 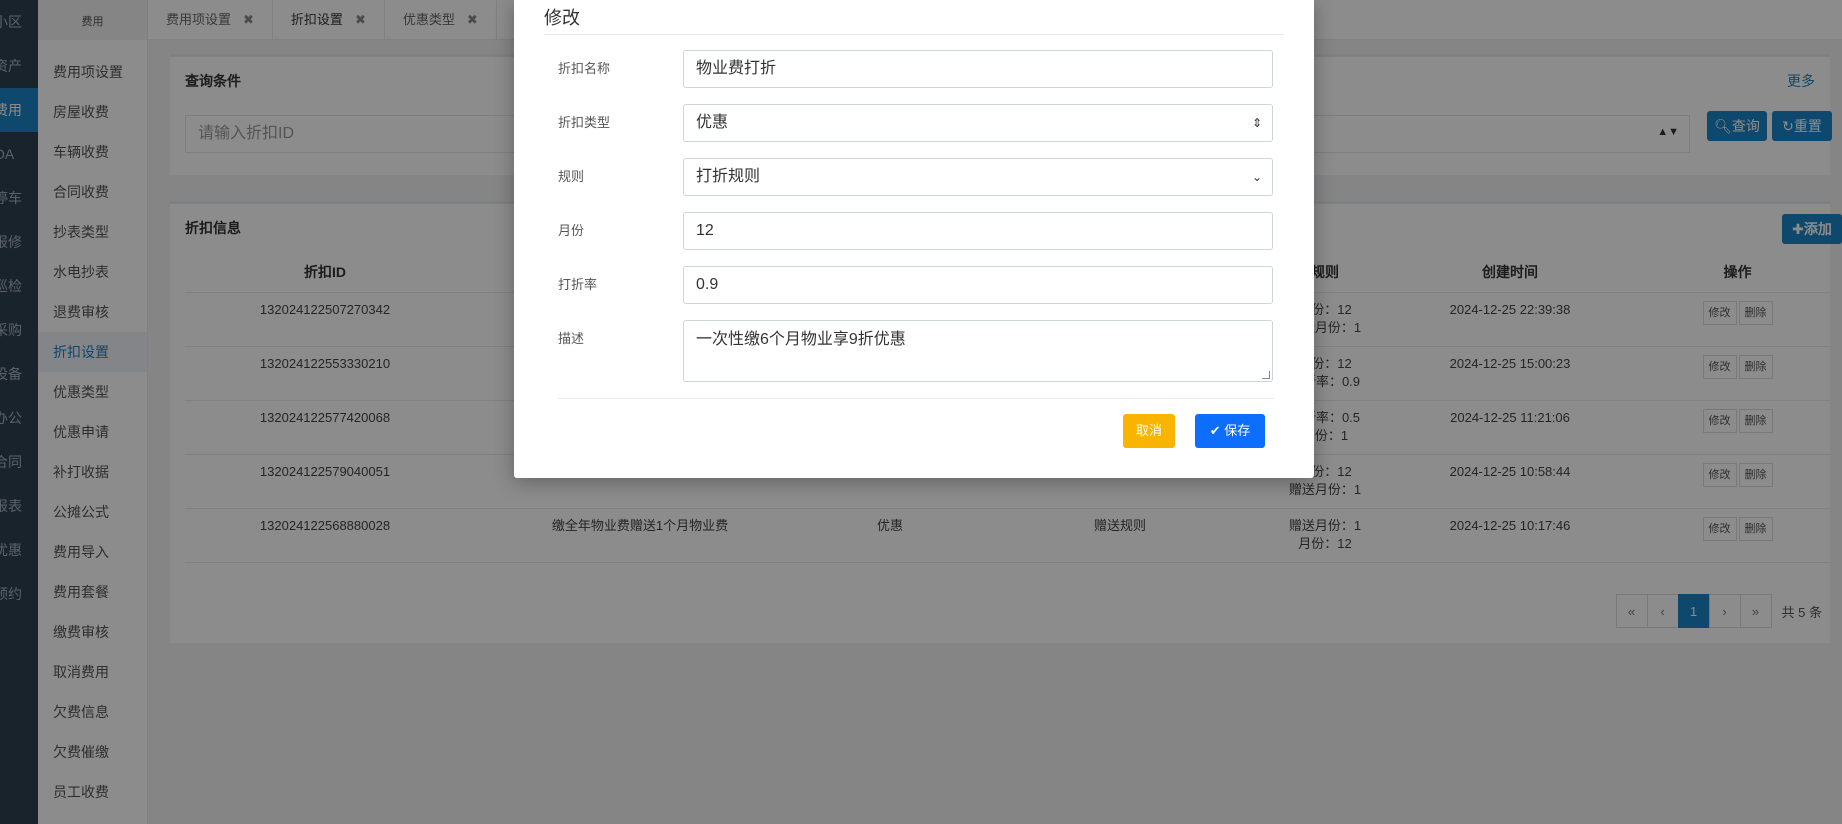 I want to click on discount-type-value: 优惠, so click(x=712, y=122).